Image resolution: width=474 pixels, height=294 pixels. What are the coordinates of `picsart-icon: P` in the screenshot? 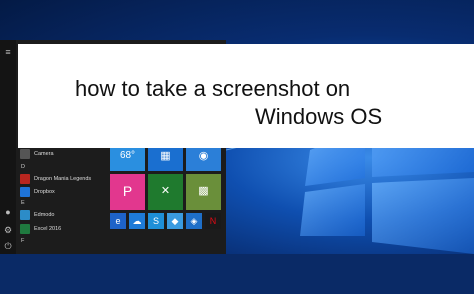 It's located at (127, 191).